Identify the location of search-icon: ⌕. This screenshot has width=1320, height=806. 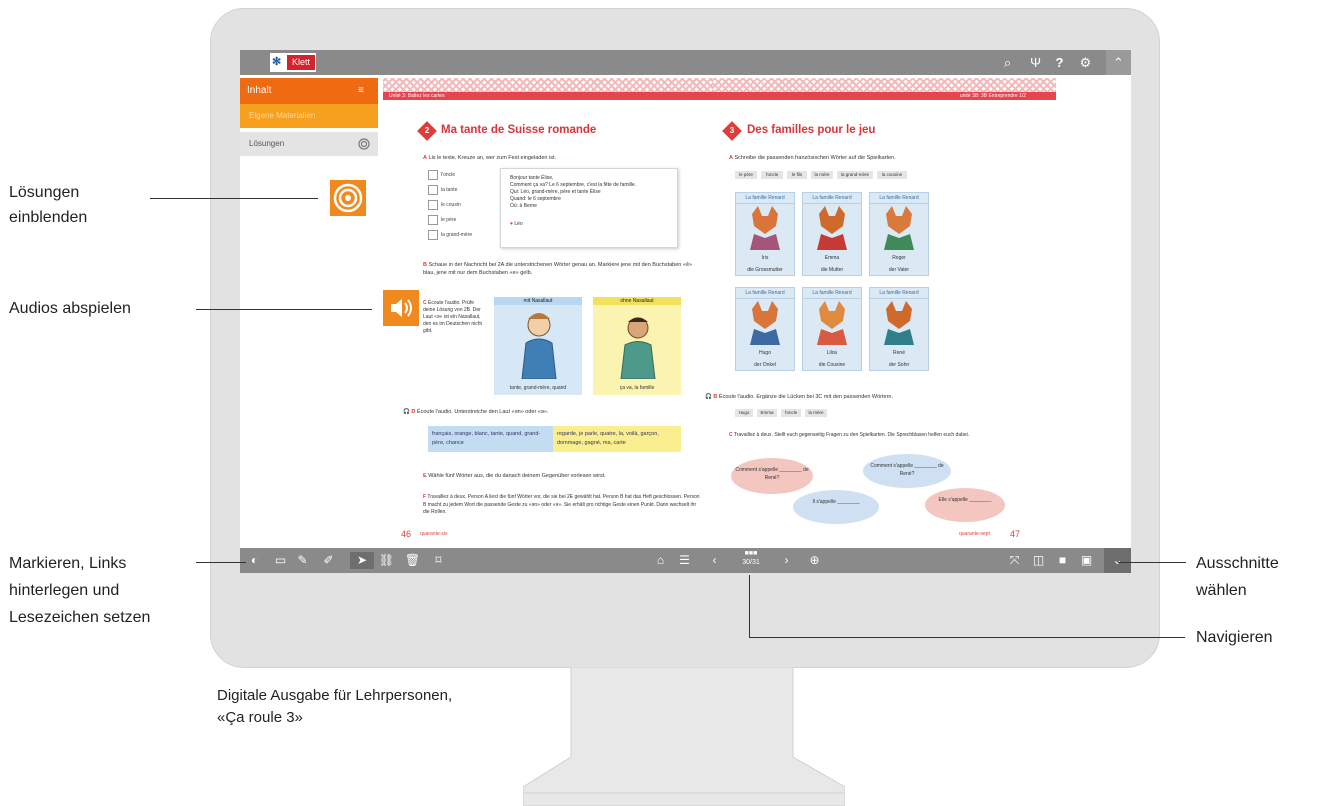
(1007, 62).